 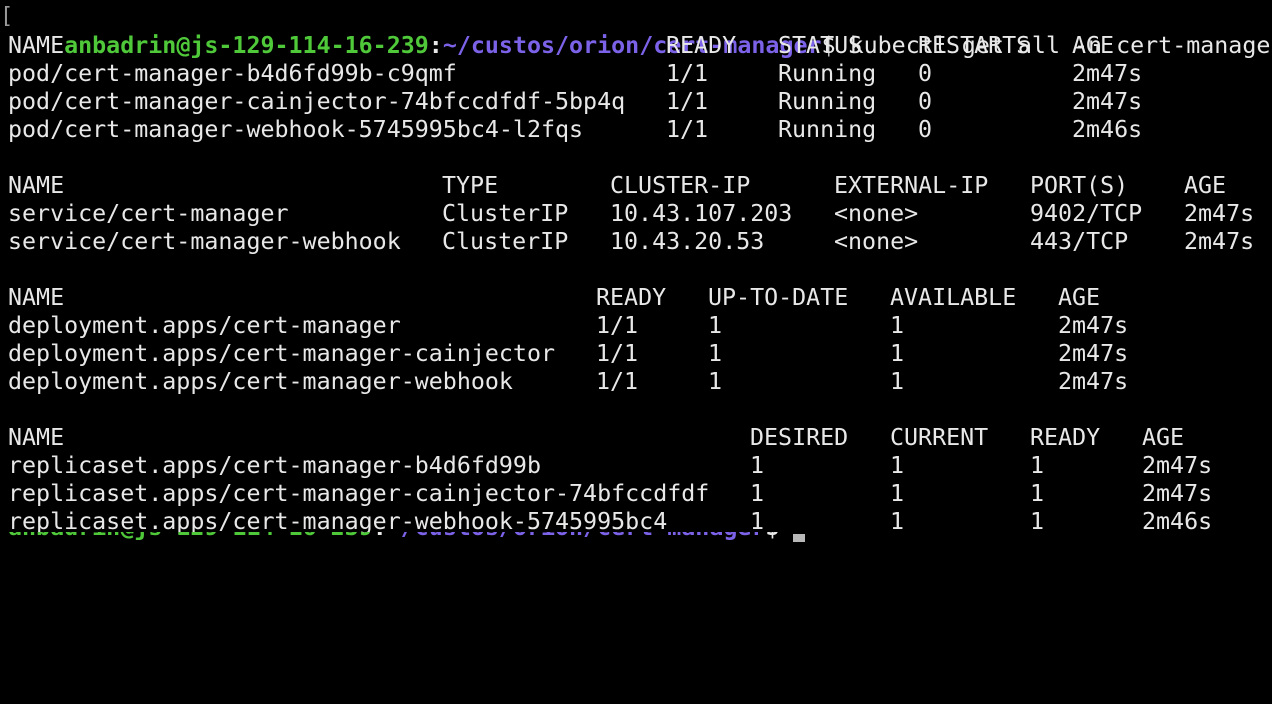 I want to click on terminal-cursor, so click(x=799, y=538).